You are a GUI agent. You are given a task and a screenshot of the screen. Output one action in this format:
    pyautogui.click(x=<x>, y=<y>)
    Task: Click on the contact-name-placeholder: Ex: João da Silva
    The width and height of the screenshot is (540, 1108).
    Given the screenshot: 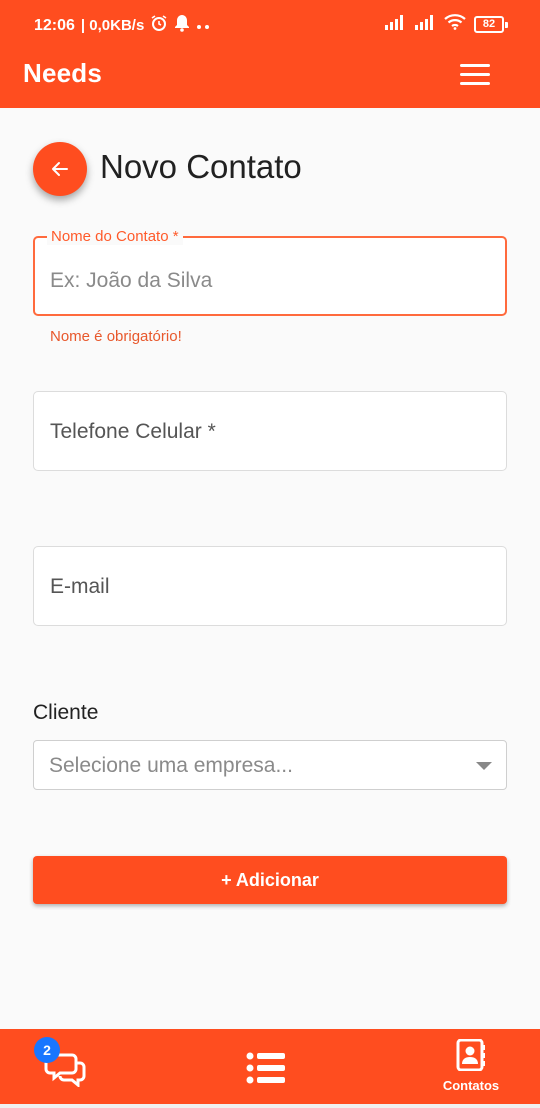 What is the action you would take?
    pyautogui.click(x=131, y=280)
    